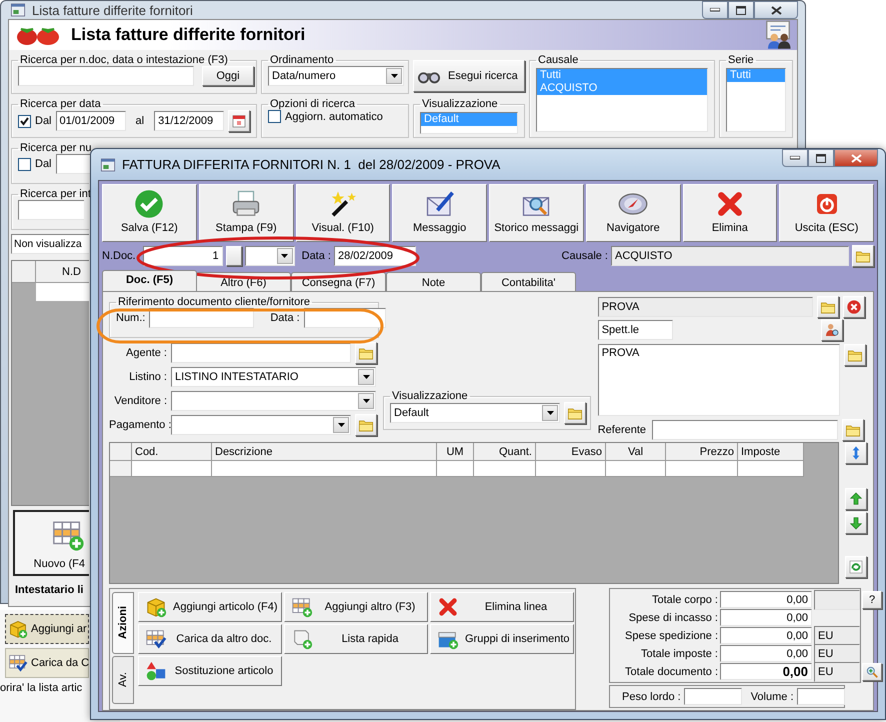  Describe the element at coordinates (273, 377) in the screenshot. I see `dropdown: LISTINO INTESTATARIO` at that location.